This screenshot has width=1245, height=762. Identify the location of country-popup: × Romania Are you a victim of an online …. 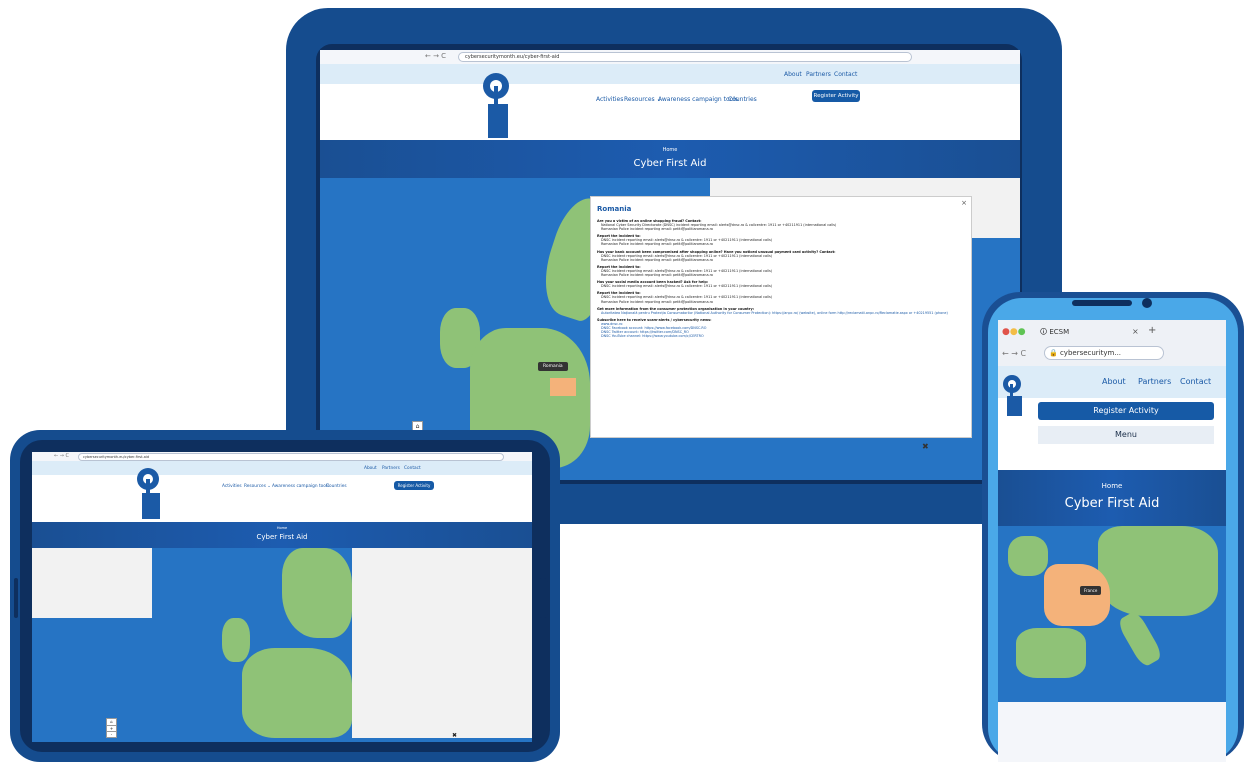
(781, 317).